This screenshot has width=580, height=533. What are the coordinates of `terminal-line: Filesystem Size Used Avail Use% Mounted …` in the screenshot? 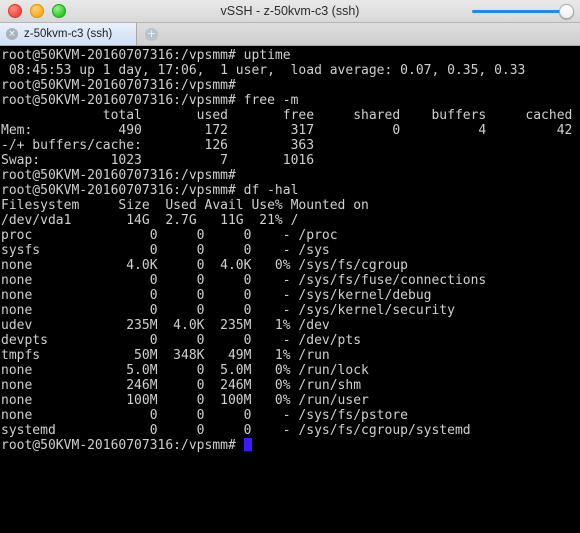 It's located at (185, 205).